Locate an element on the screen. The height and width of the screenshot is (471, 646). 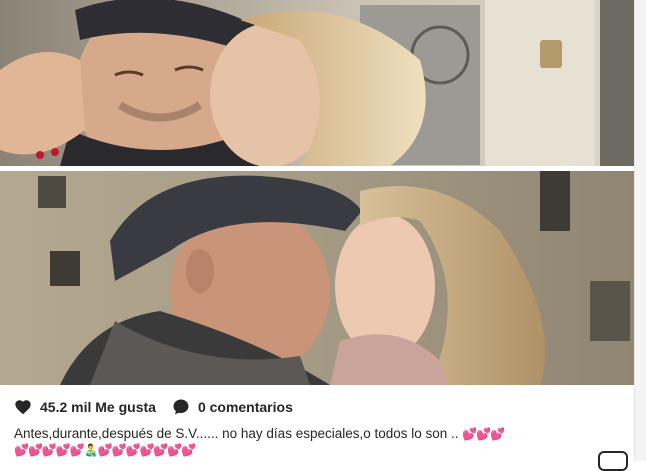
heart-icon is located at coordinates (23, 407).